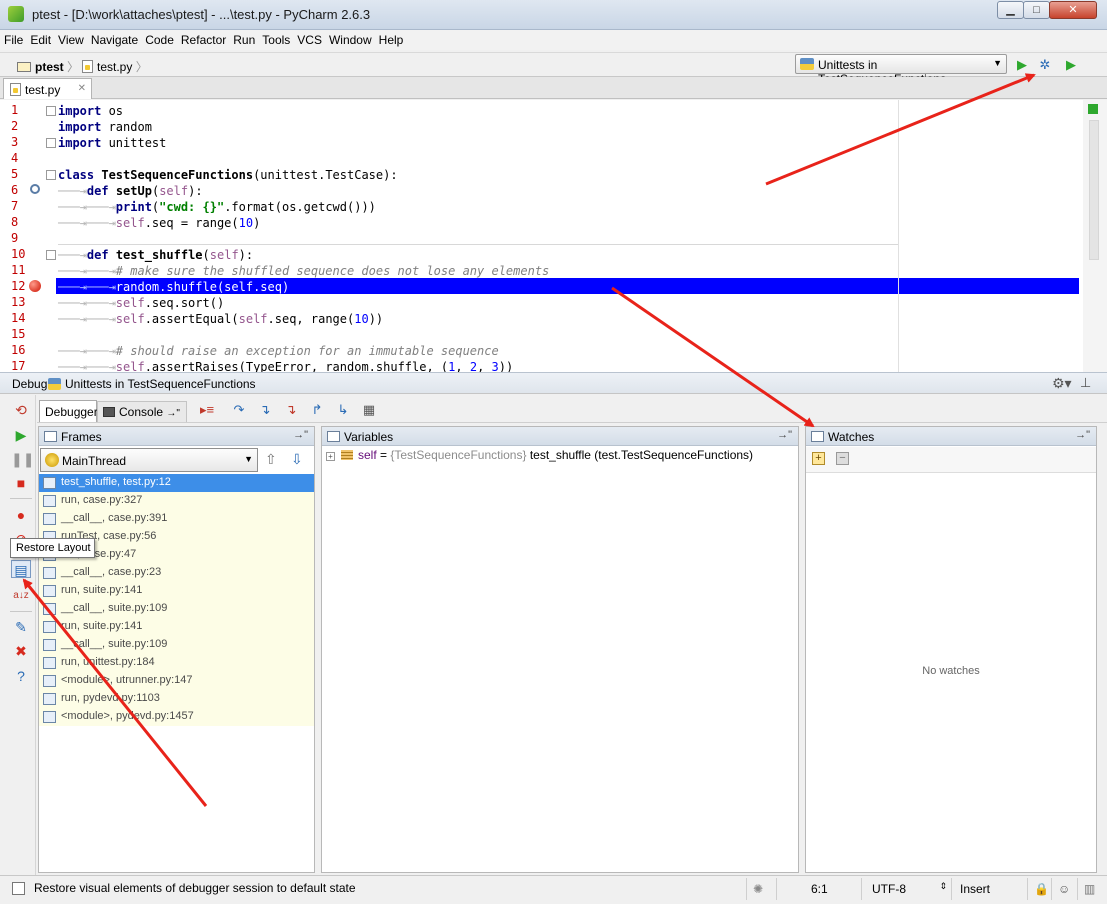 The height and width of the screenshot is (904, 1107). What do you see at coordinates (1022, 65) in the screenshot?
I see `run-icon: ▶` at bounding box center [1022, 65].